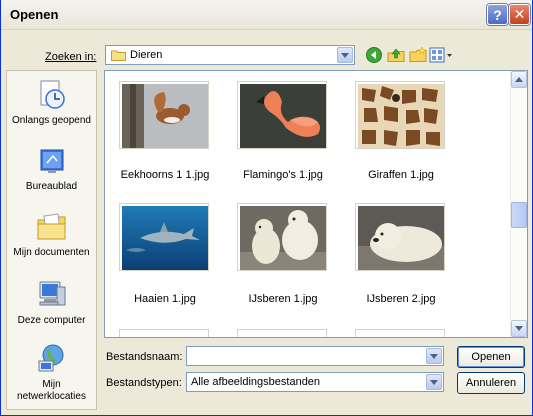 The height and width of the screenshot is (416, 533). What do you see at coordinates (256, 382) in the screenshot?
I see `filetype-value: Alle afbeeldingsbestanden` at bounding box center [256, 382].